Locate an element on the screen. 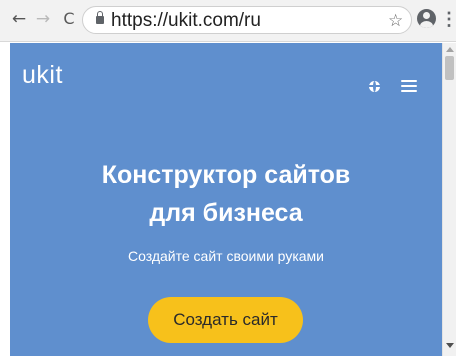  browser-toolbar: ← → C https://ukit.com/ru ☆ ⋮ is located at coordinates (228, 21).